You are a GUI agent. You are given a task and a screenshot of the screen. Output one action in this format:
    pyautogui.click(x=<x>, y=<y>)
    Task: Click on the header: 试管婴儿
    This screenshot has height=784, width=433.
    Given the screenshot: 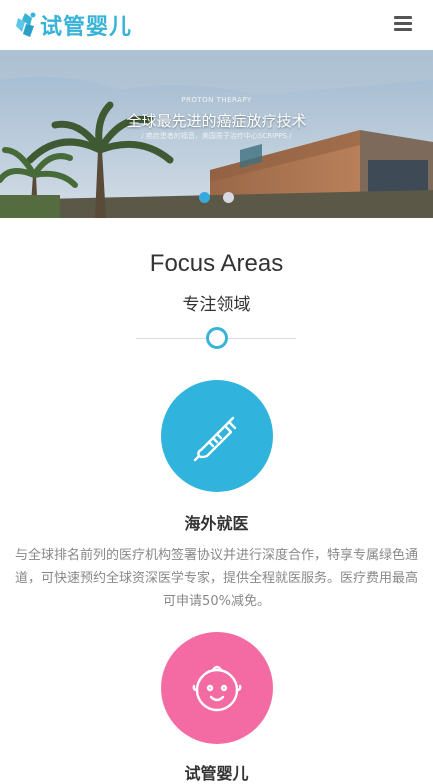 What is the action you would take?
    pyautogui.click(x=216, y=25)
    